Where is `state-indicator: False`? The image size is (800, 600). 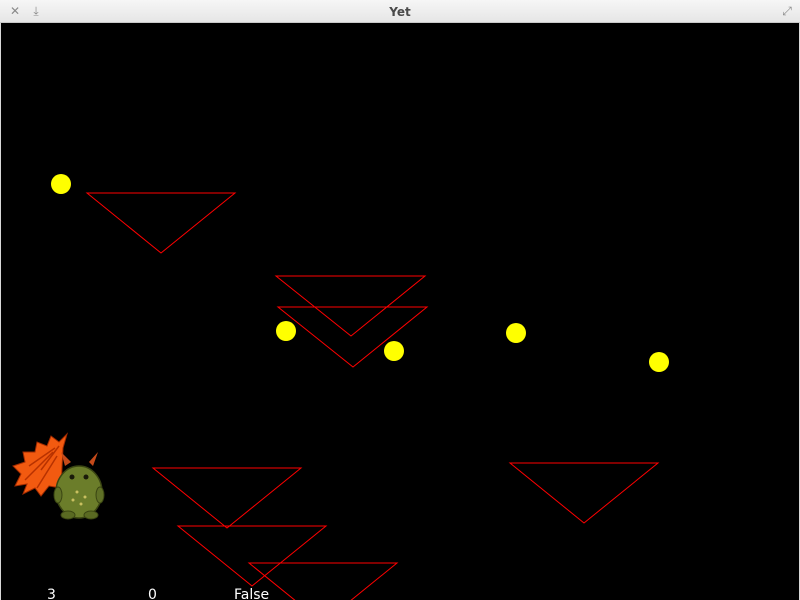
state-indicator: False is located at coordinates (252, 593).